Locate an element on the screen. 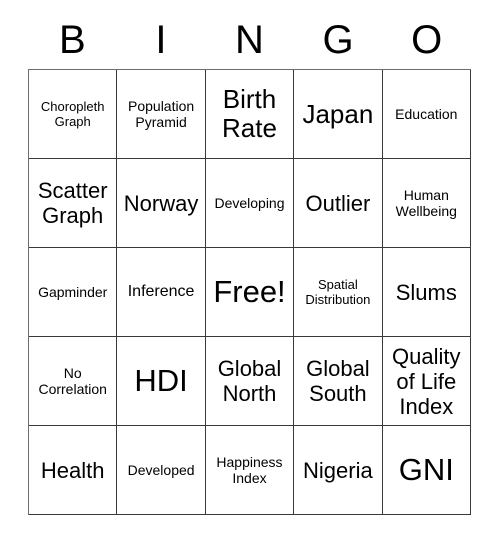  bingo-cell-label: Human Wellbeing is located at coordinates (426, 203).